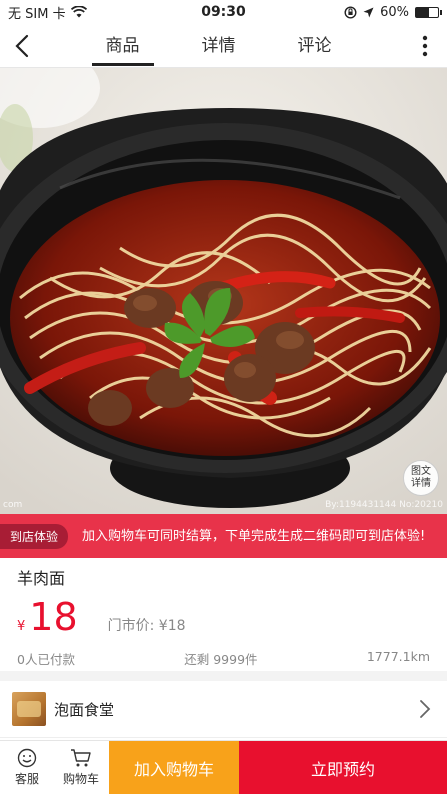  Describe the element at coordinates (398, 656) in the screenshot. I see `distance: 1777.1km` at that location.